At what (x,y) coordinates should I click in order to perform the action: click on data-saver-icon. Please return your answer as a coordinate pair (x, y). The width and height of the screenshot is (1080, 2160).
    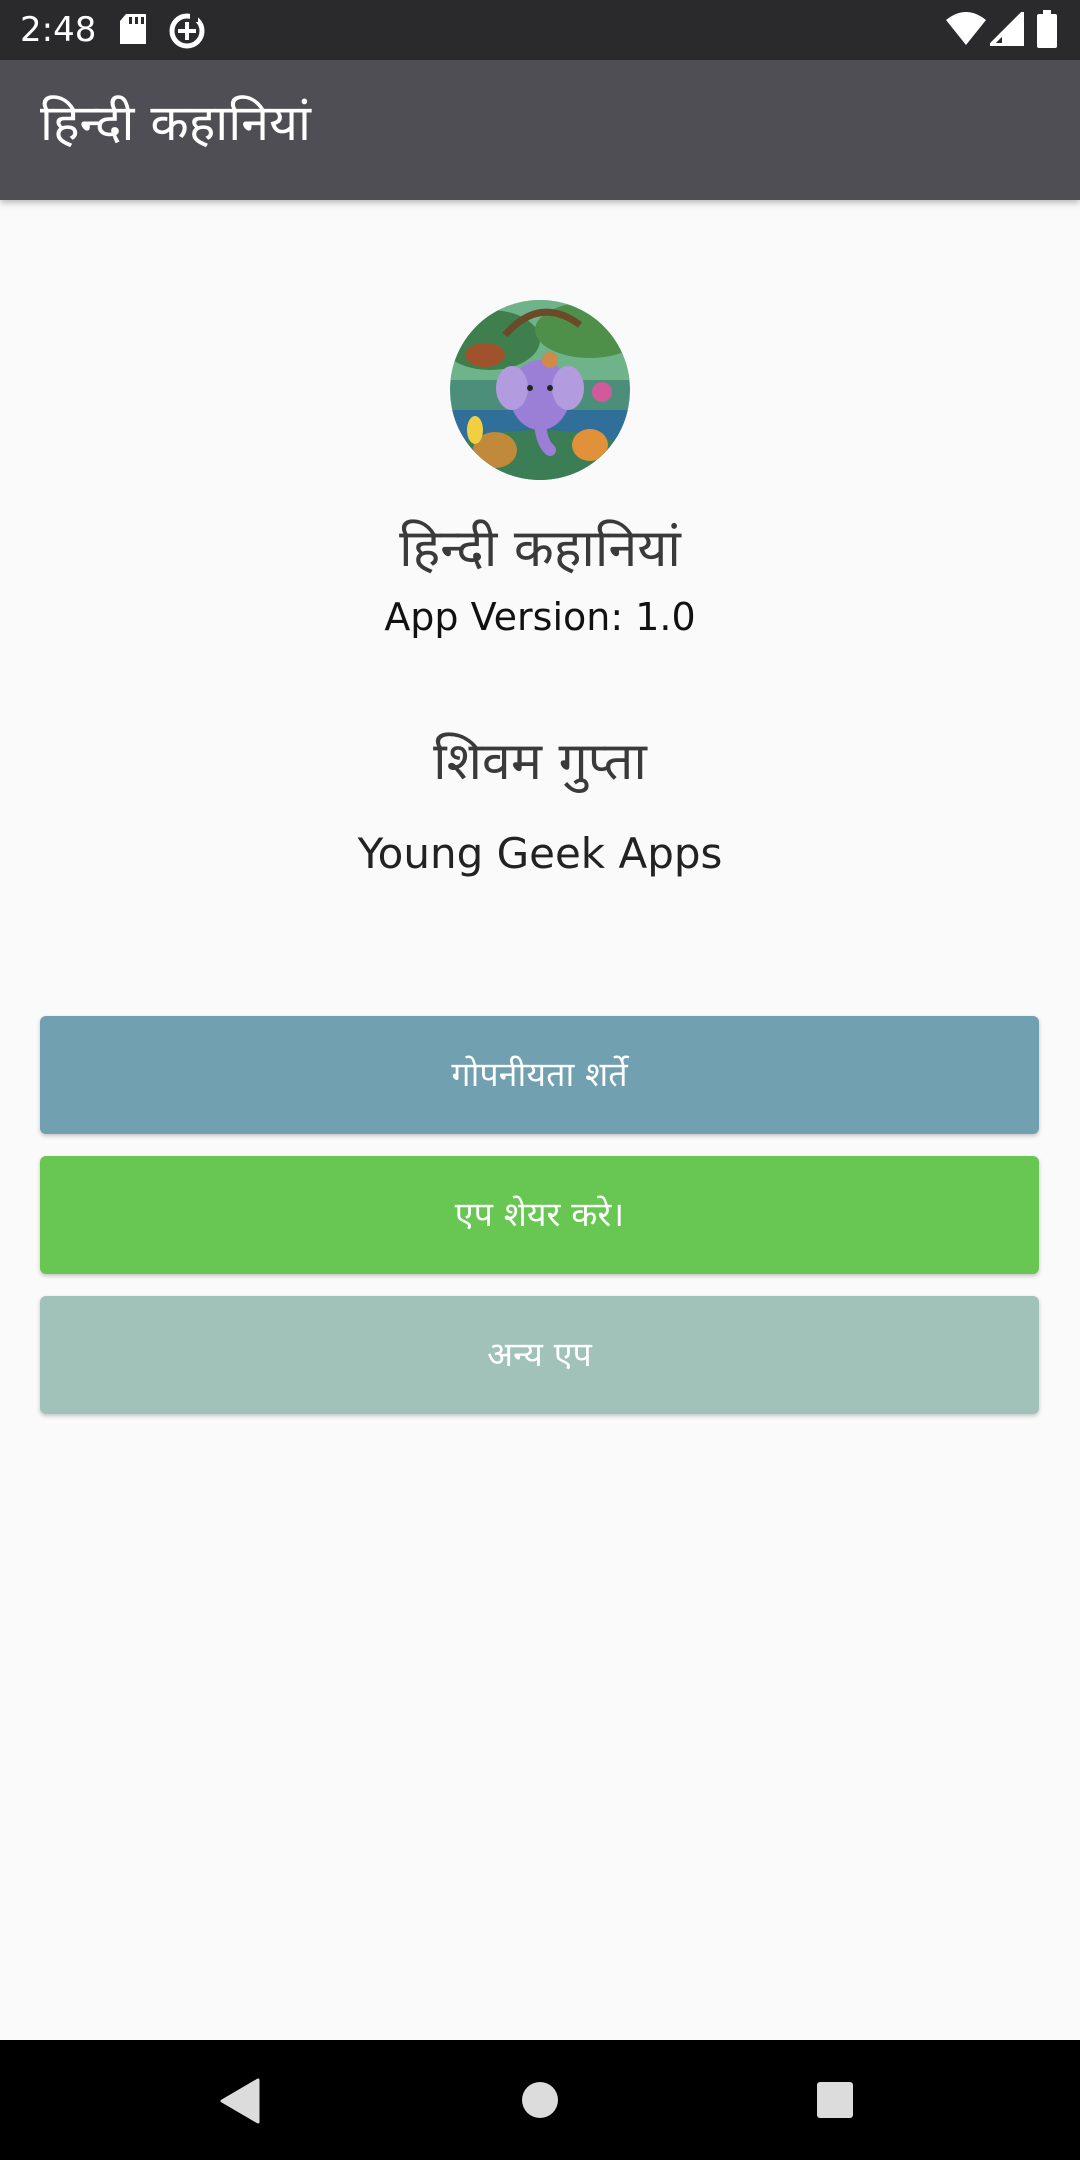
    Looking at the image, I should click on (187, 33).